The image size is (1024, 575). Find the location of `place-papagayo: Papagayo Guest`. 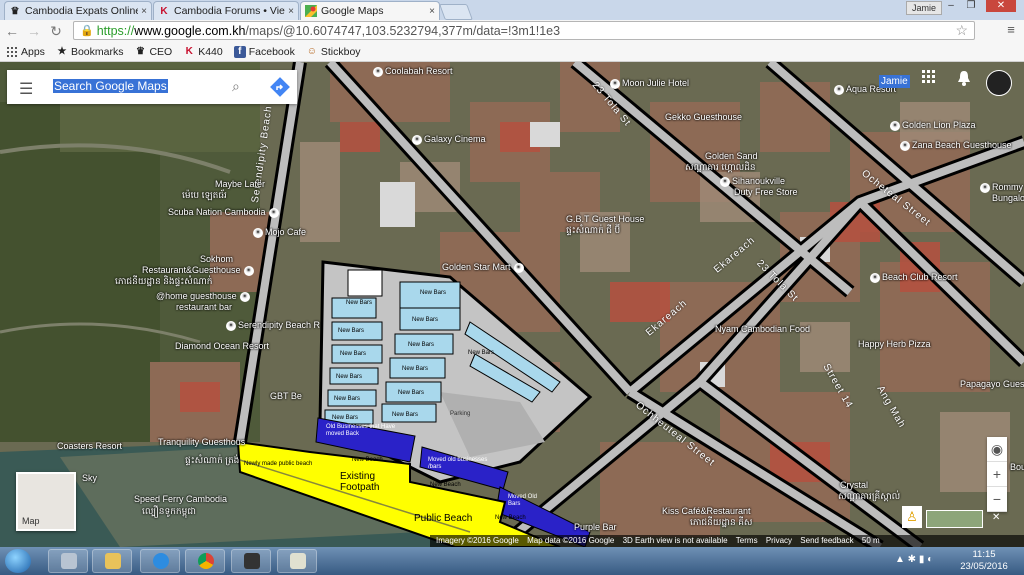

place-papagayo: Papagayo Guest is located at coordinates (992, 384).